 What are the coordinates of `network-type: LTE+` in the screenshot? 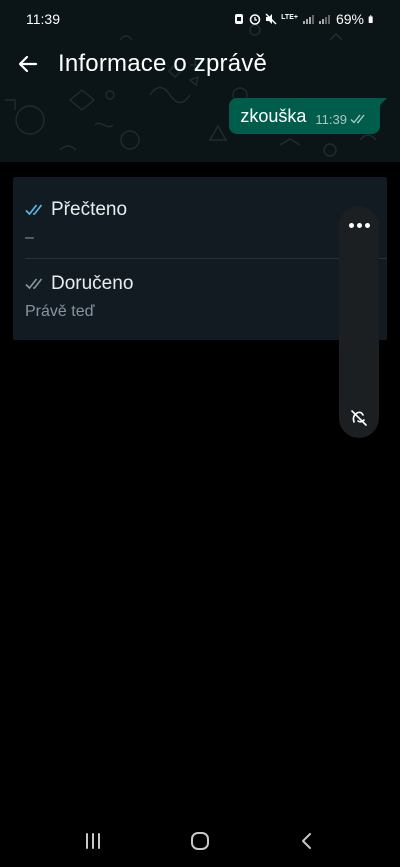 It's located at (289, 17).